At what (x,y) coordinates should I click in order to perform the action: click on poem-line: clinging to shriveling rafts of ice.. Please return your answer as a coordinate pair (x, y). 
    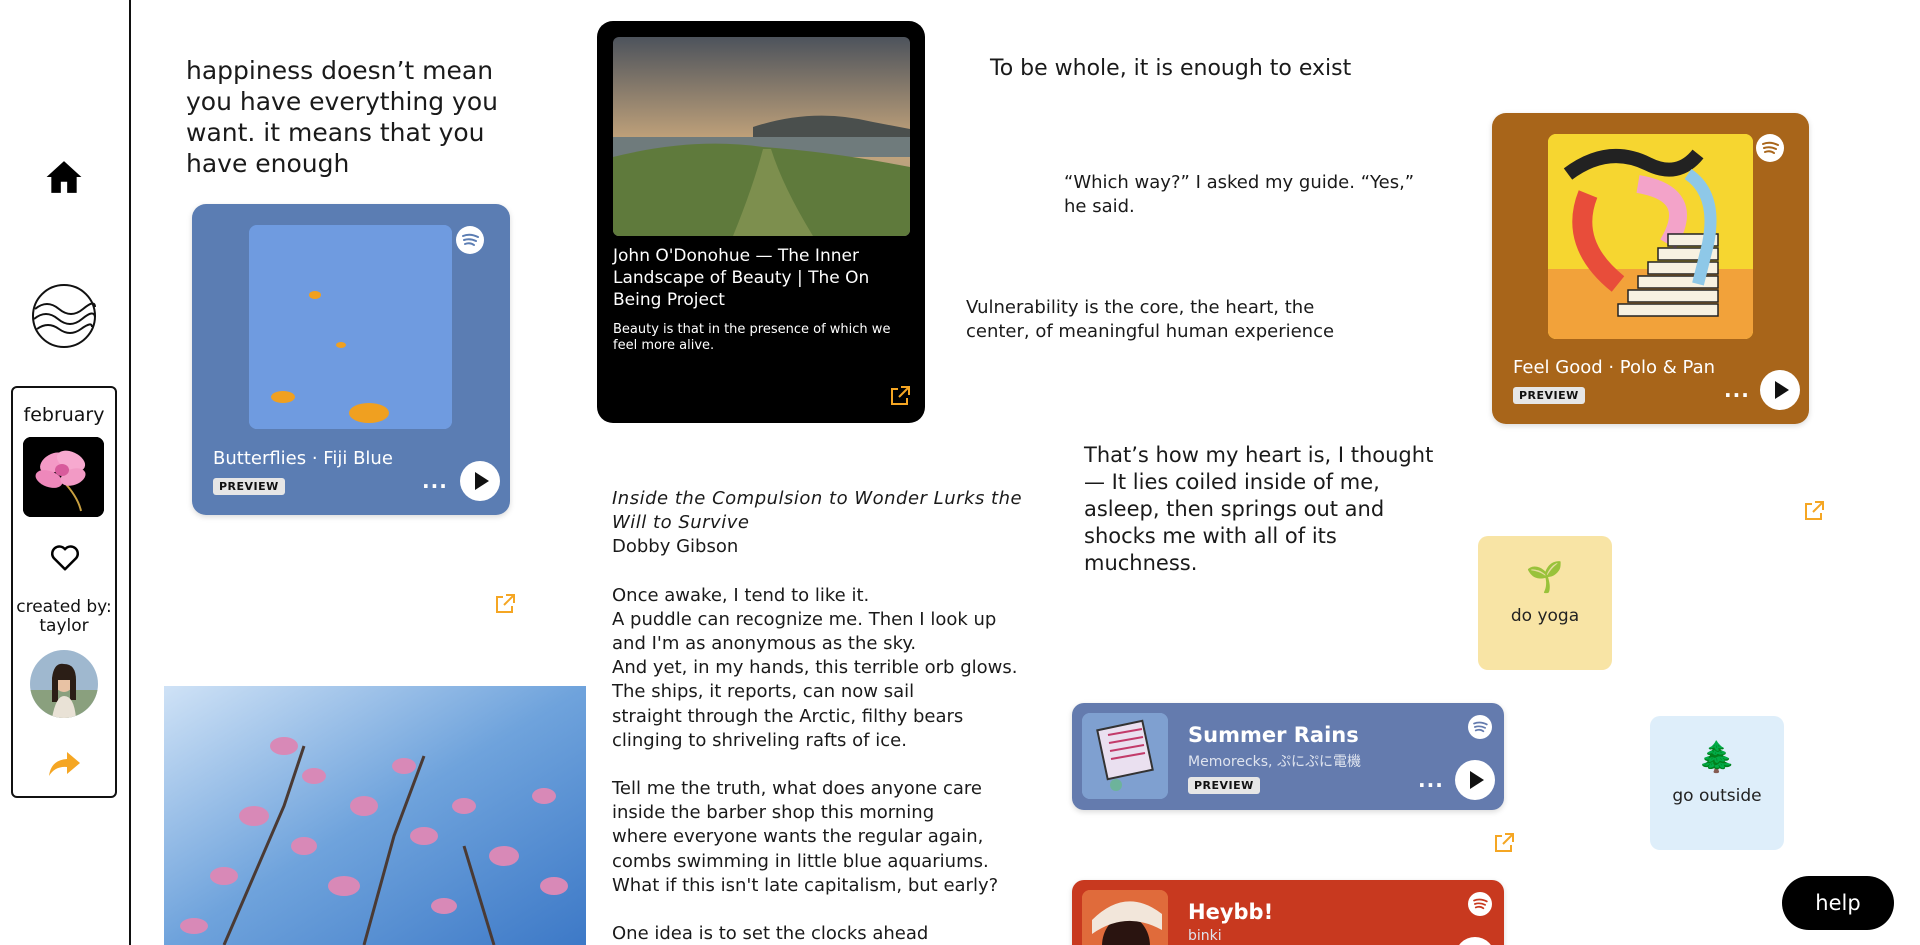
    Looking at the image, I should click on (759, 740).